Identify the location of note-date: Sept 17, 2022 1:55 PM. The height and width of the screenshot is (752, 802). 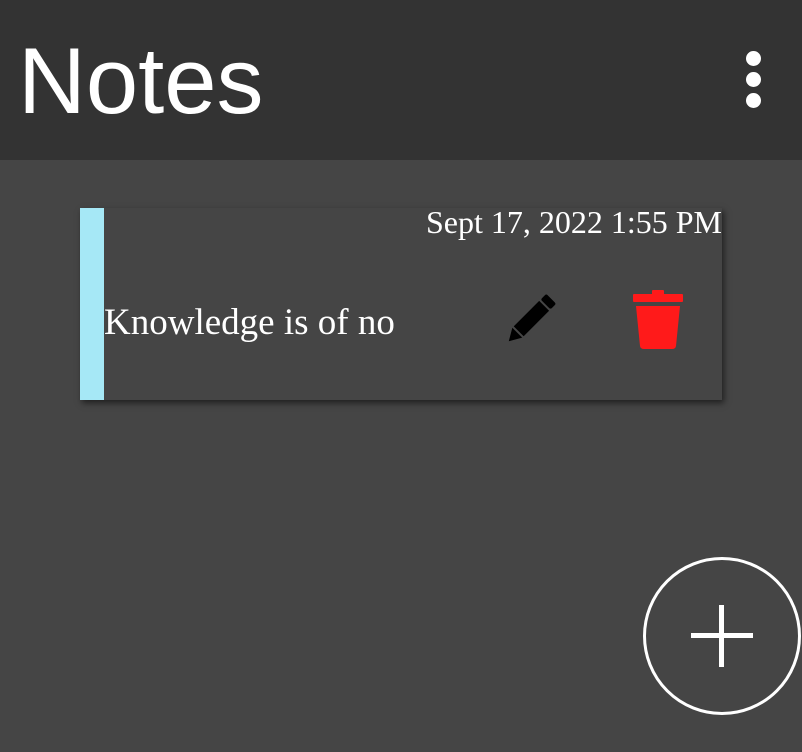
(573, 222).